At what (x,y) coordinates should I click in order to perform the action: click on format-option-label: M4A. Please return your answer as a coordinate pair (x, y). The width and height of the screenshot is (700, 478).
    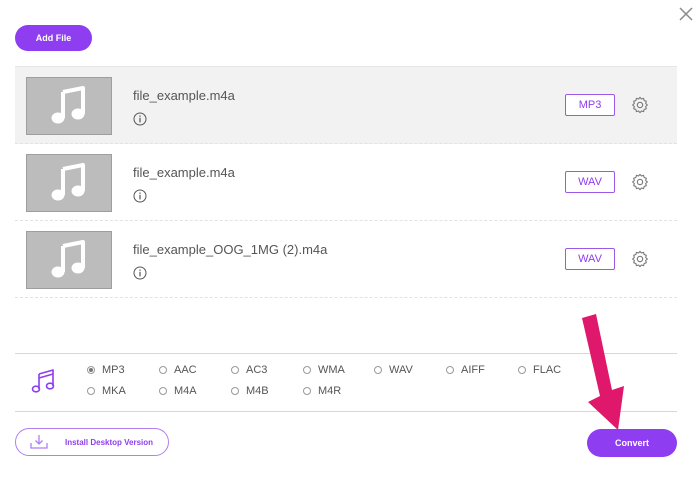
    Looking at the image, I should click on (185, 391).